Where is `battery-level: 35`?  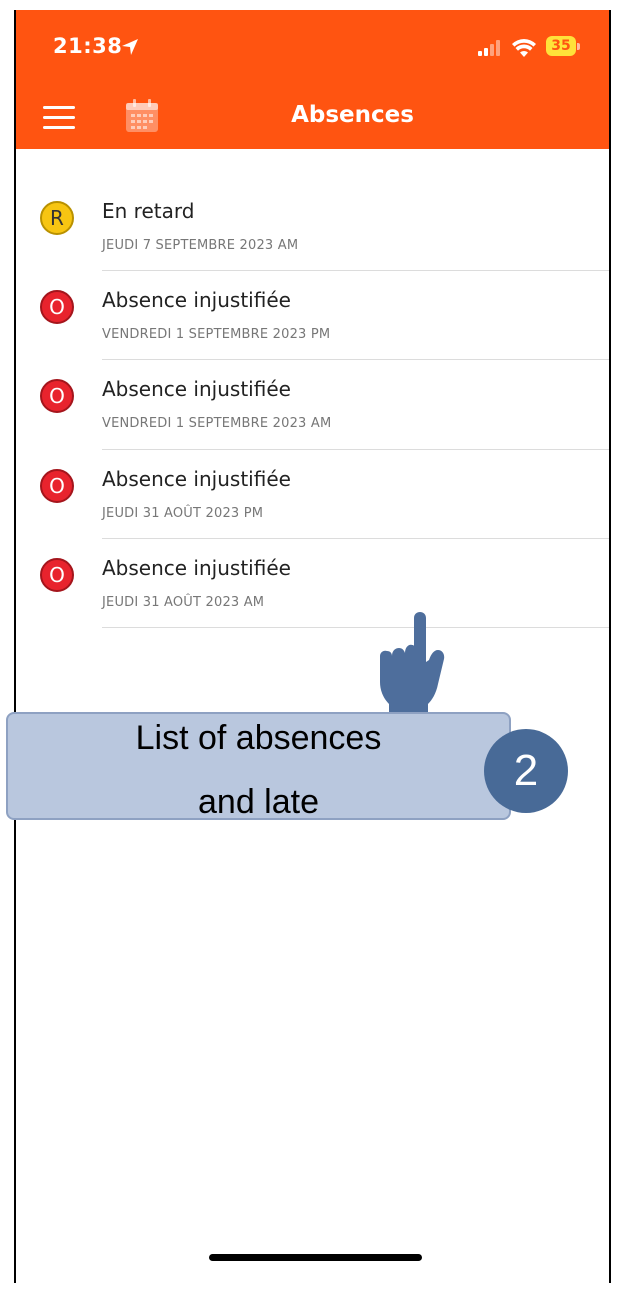 battery-level: 35 is located at coordinates (561, 46).